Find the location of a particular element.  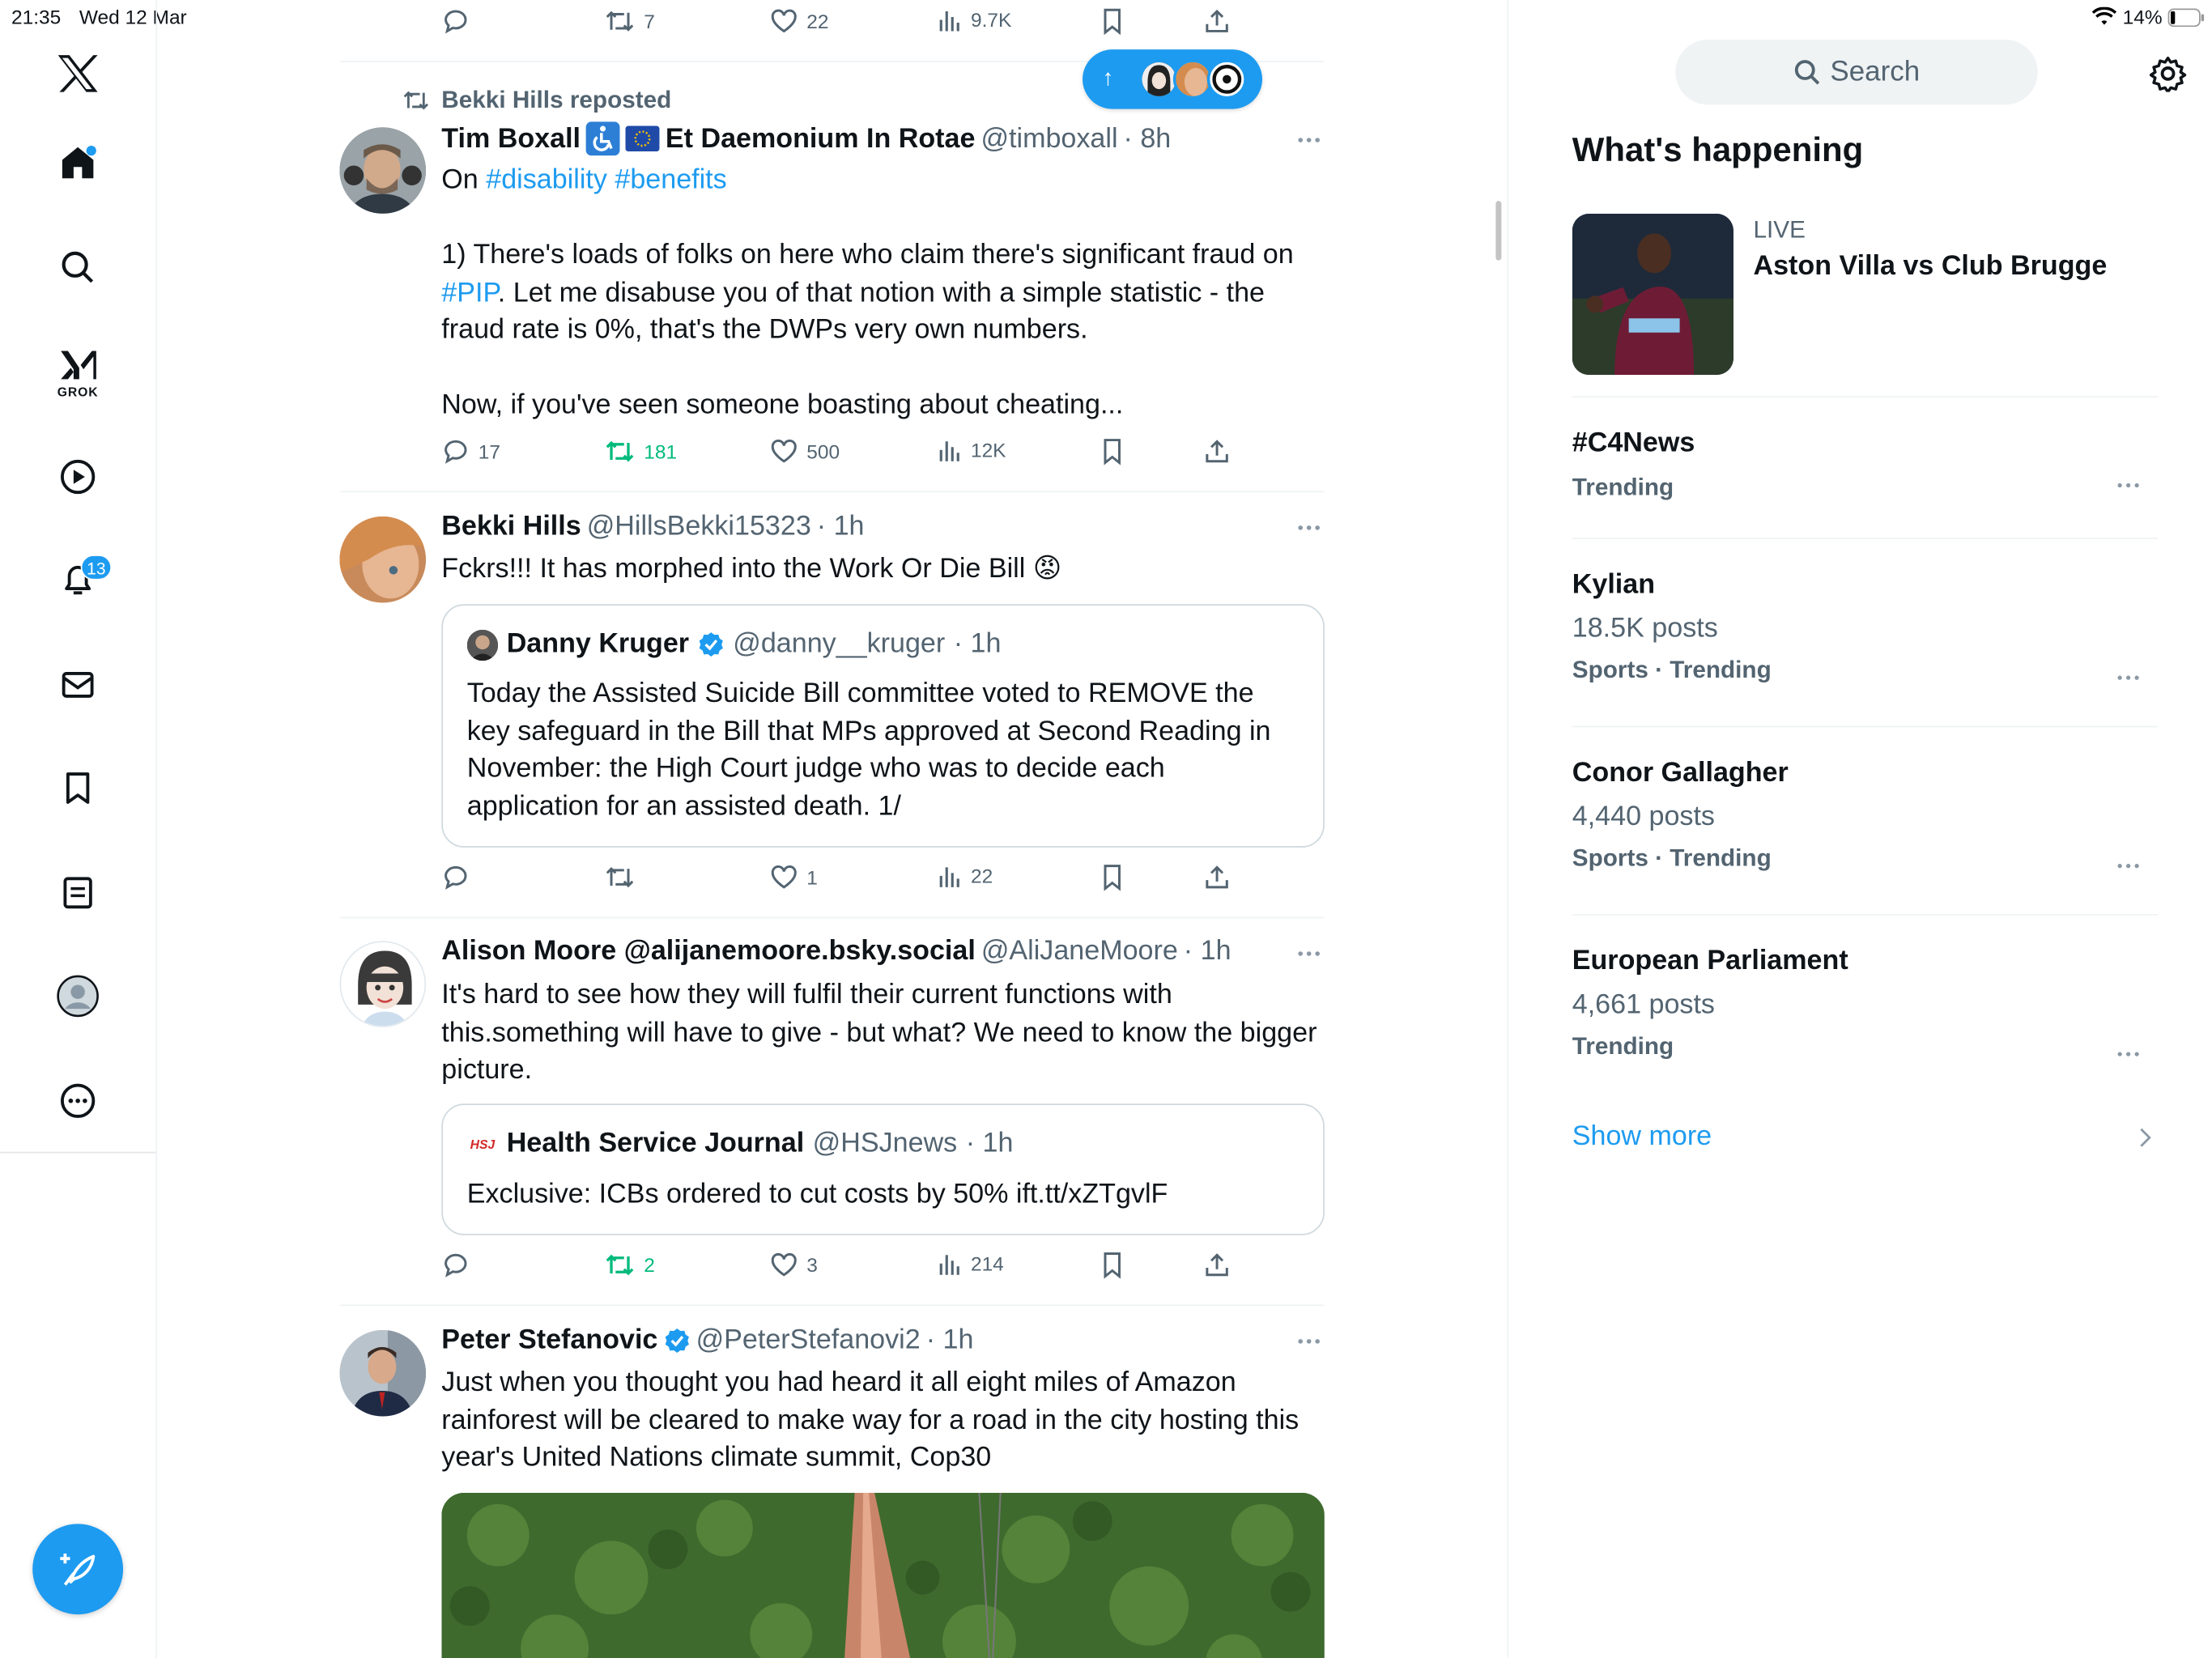

author-handle: @HillsBekki15323 is located at coordinates (699, 527).